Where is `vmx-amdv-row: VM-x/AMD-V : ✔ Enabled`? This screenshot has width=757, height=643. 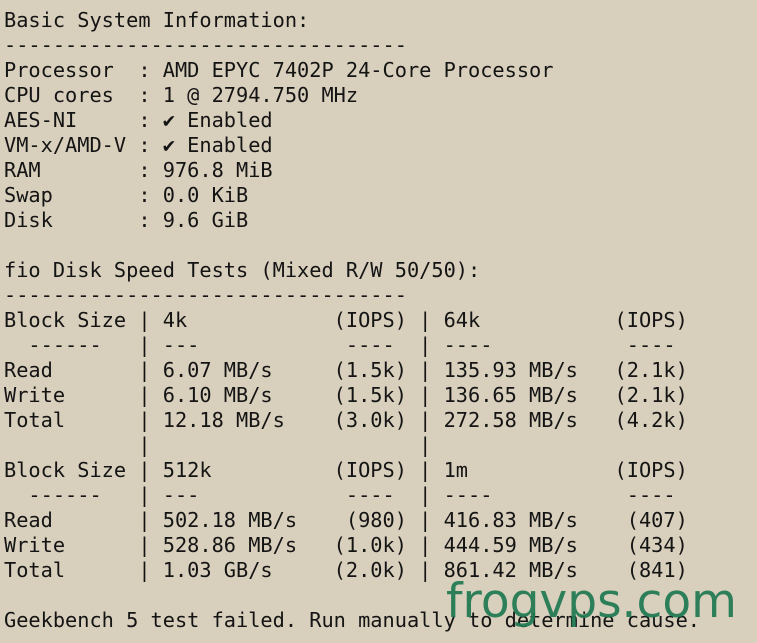 vmx-amdv-row: VM-x/AMD-V : ✔ Enabled is located at coordinates (138, 145).